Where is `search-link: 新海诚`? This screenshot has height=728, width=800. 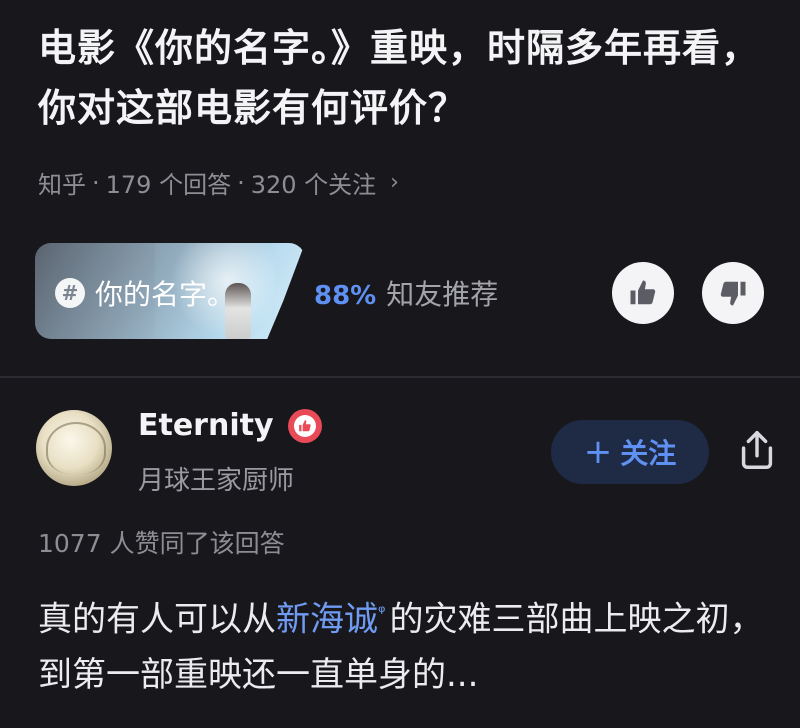
search-link: 新海诚 is located at coordinates (327, 619).